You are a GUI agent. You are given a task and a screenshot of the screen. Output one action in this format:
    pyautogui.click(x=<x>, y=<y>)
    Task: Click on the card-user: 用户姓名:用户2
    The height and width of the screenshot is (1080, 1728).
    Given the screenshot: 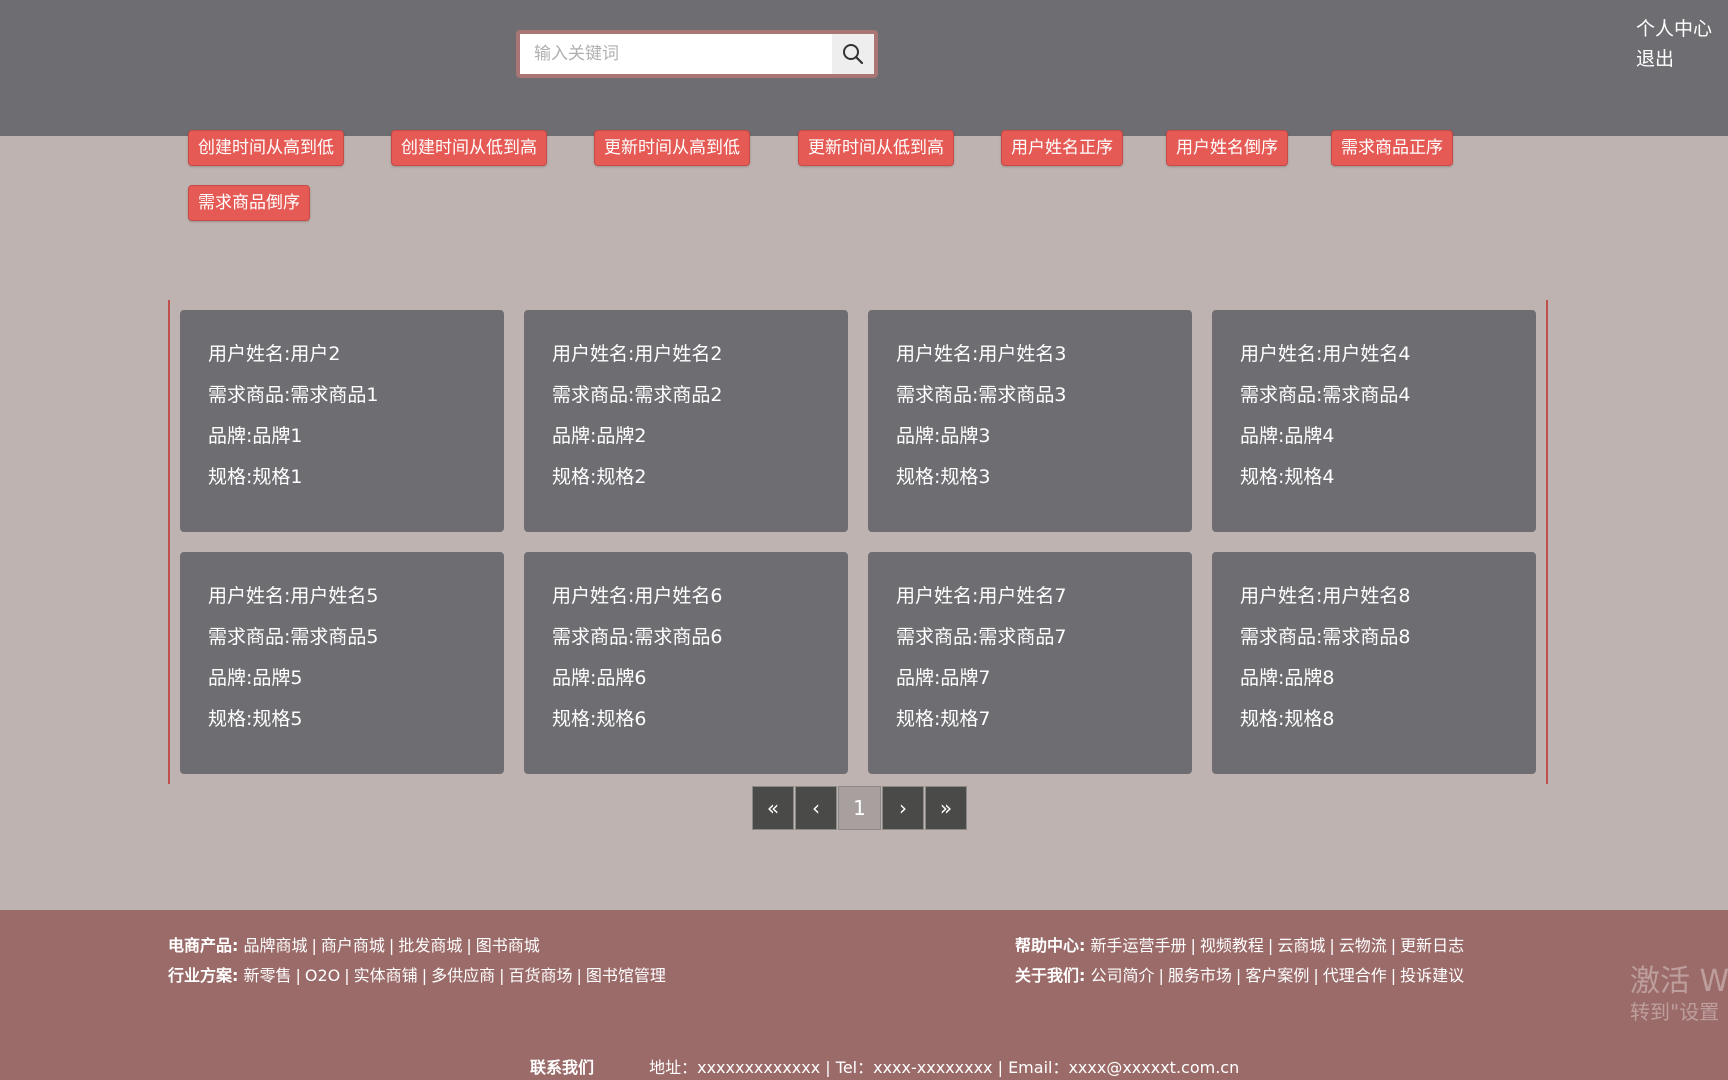 What is the action you would take?
    pyautogui.click(x=274, y=354)
    